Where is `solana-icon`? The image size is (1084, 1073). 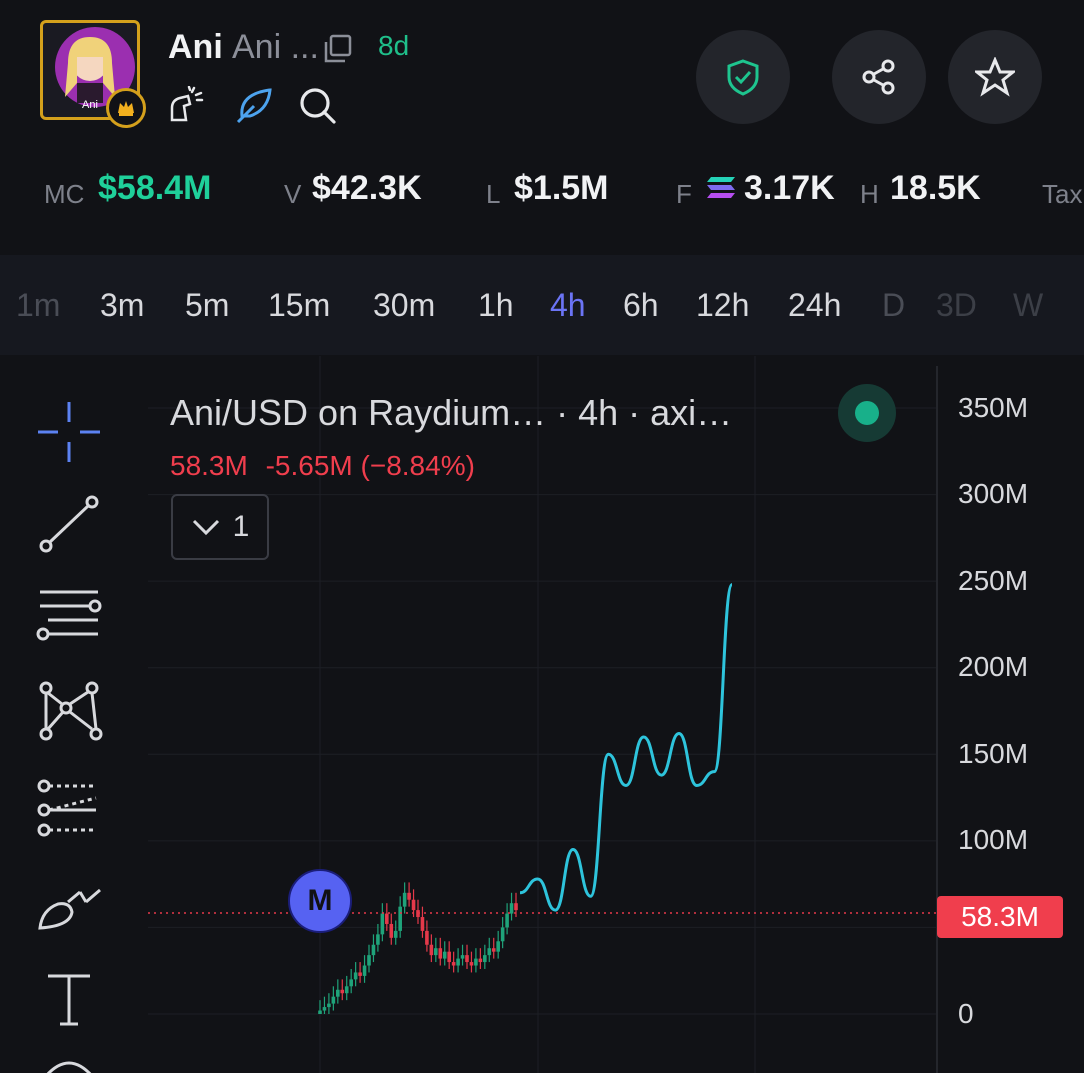 solana-icon is located at coordinates (721, 190).